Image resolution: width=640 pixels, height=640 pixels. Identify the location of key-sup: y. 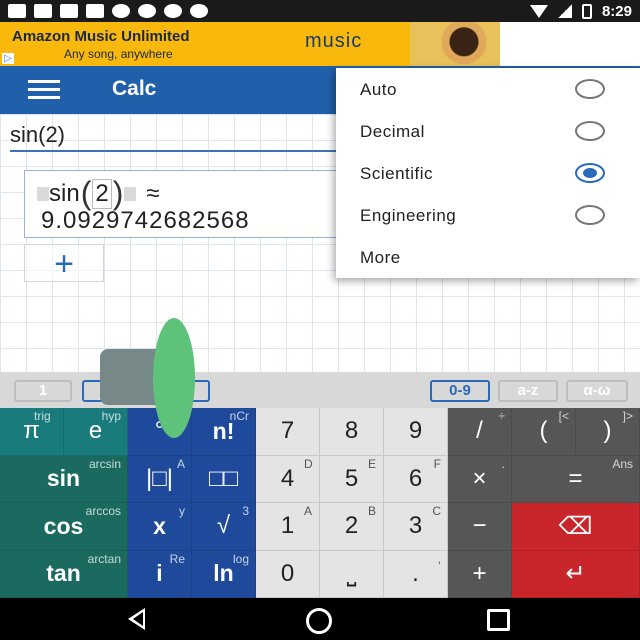
(182, 511).